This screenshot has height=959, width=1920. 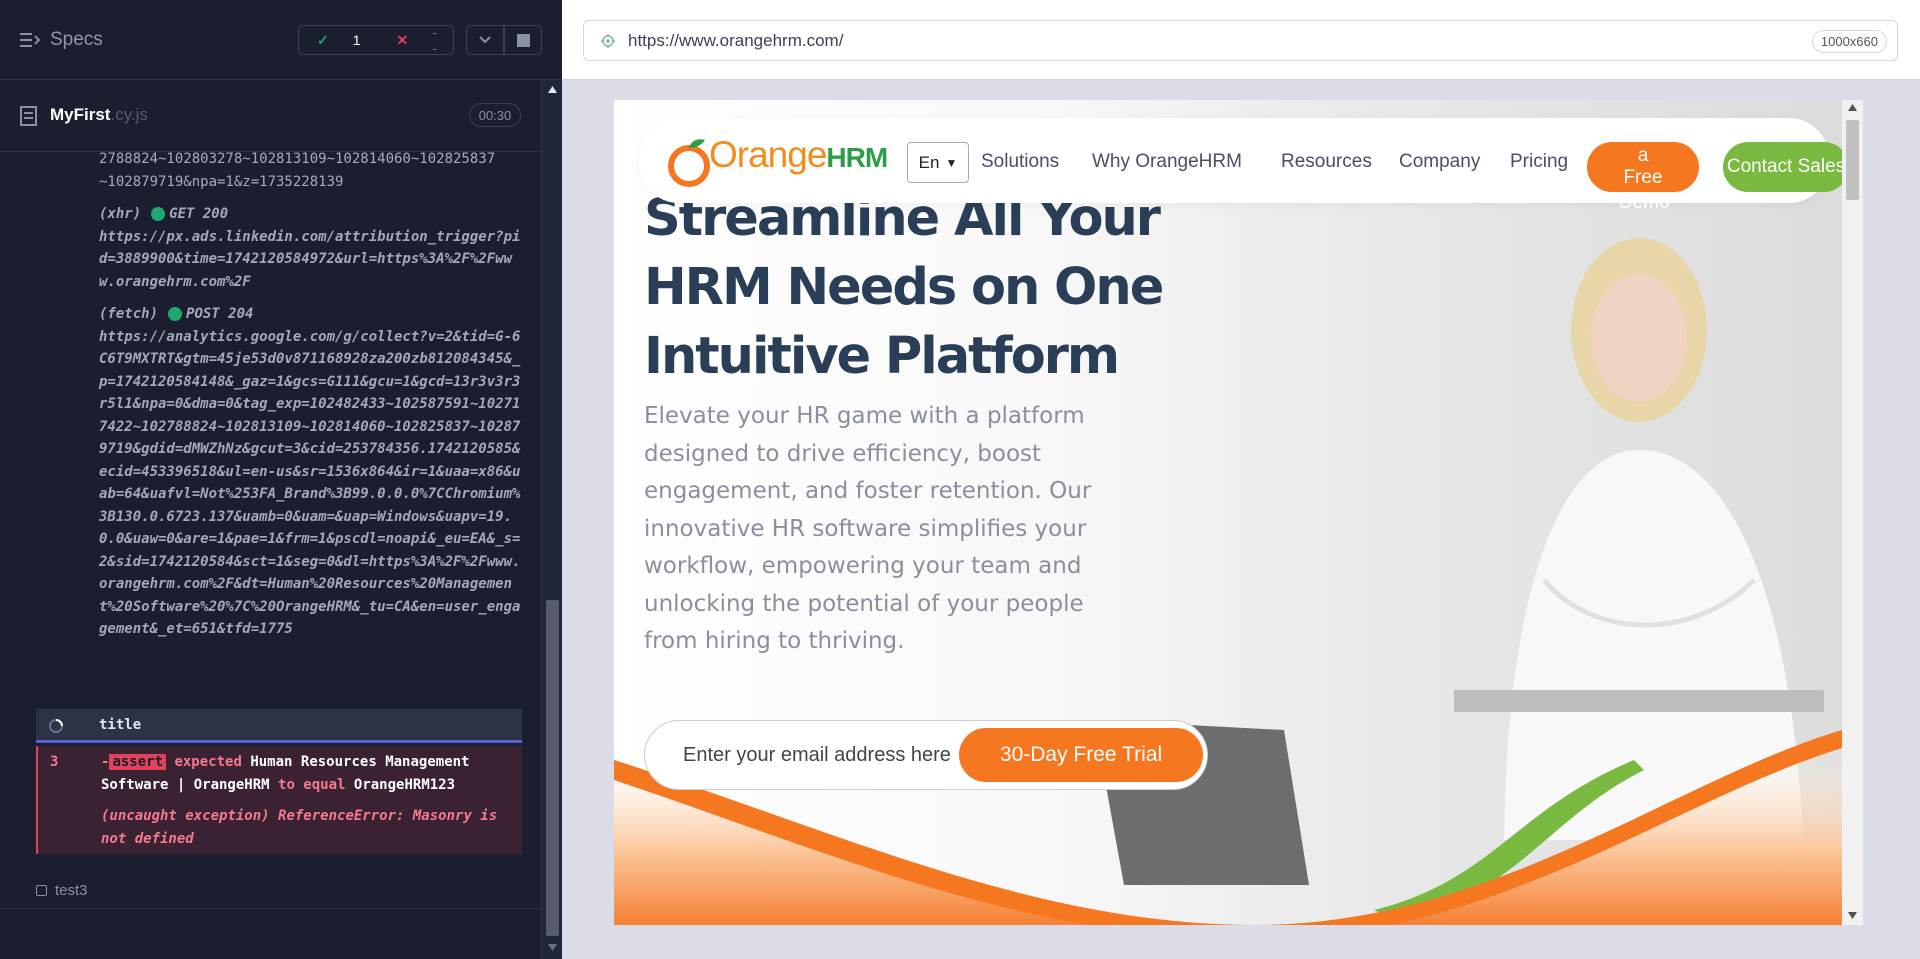 What do you see at coordinates (221, 181) in the screenshot?
I see `log-partial-line-2: ~102879719&npa=1&z=1735228139` at bounding box center [221, 181].